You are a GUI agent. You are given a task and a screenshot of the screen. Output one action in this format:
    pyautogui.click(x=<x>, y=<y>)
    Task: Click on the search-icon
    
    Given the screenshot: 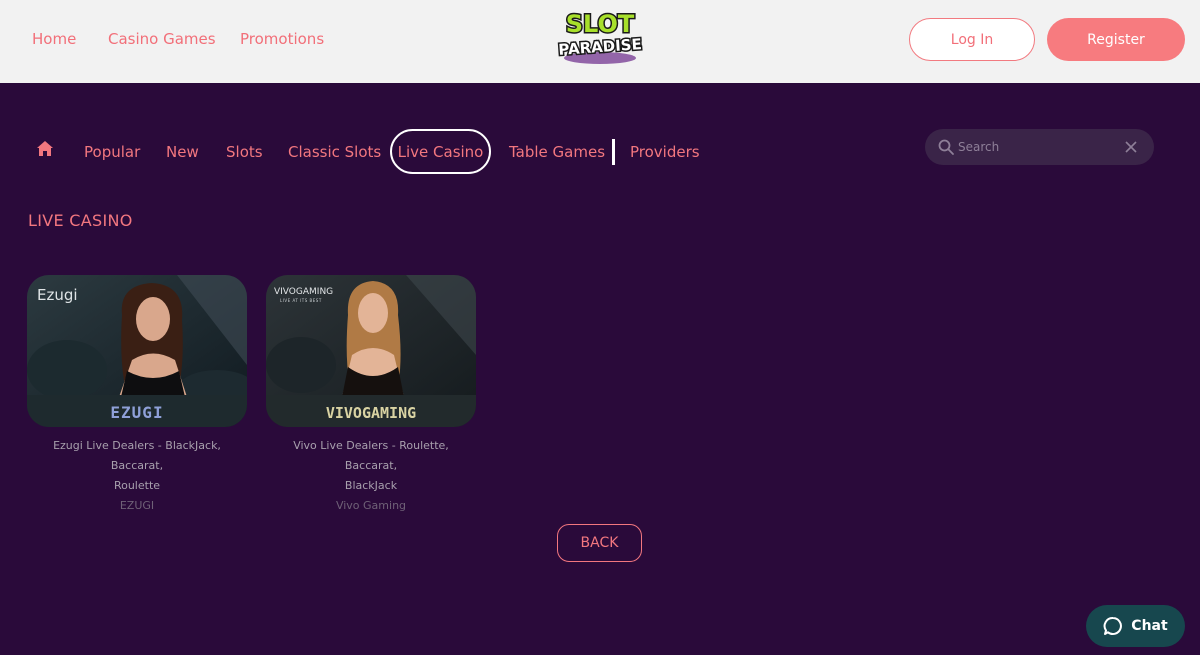 What is the action you would take?
    pyautogui.click(x=946, y=147)
    